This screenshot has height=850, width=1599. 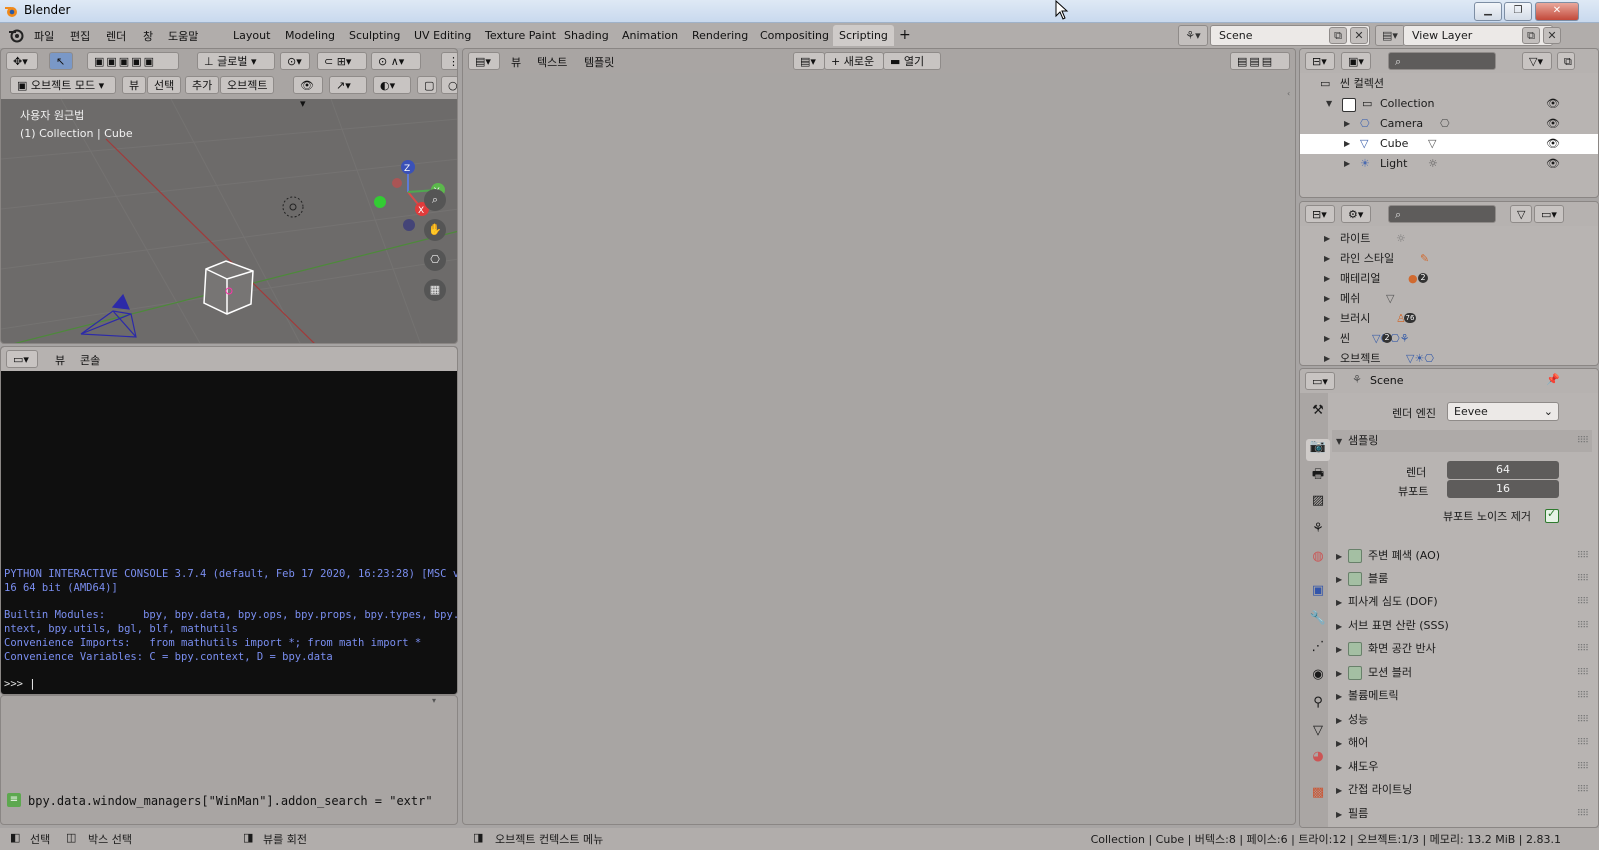 I want to click on new-text-button: + 새로운, so click(x=854, y=61).